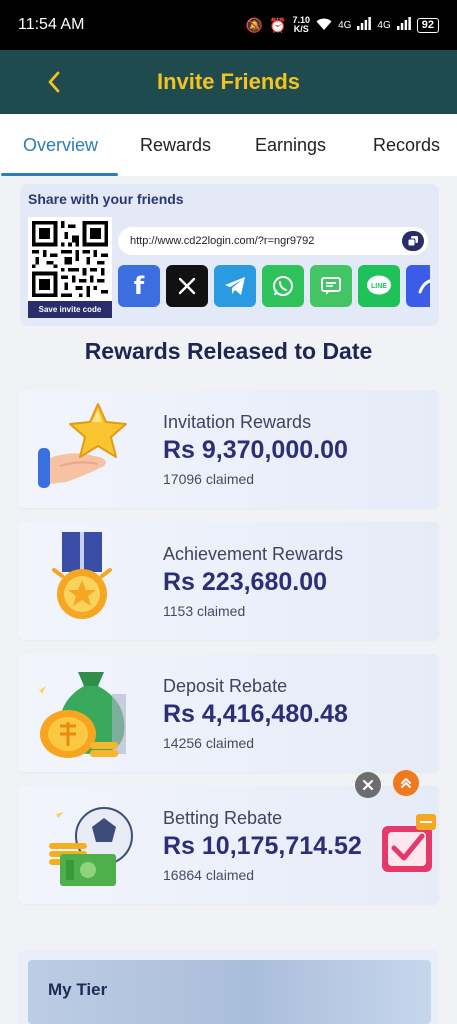 This screenshot has height=1024, width=457. Describe the element at coordinates (228, 25) in the screenshot. I see `status-bar: 11:54 AM 🔕 ⏰ 7.10 K/S 4G 4G 92` at that location.